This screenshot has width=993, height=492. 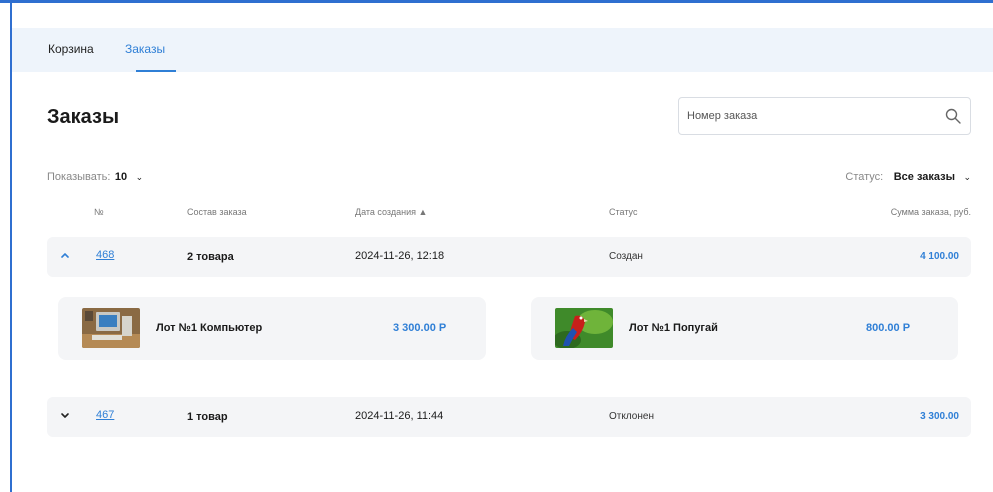 What do you see at coordinates (626, 256) in the screenshot?
I see `order-status: Создан` at bounding box center [626, 256].